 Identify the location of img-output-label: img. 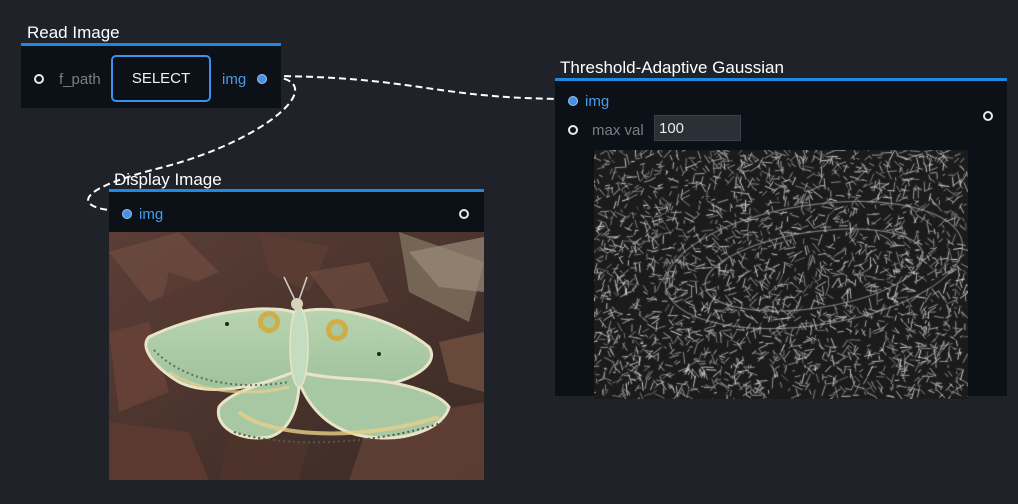
(234, 79).